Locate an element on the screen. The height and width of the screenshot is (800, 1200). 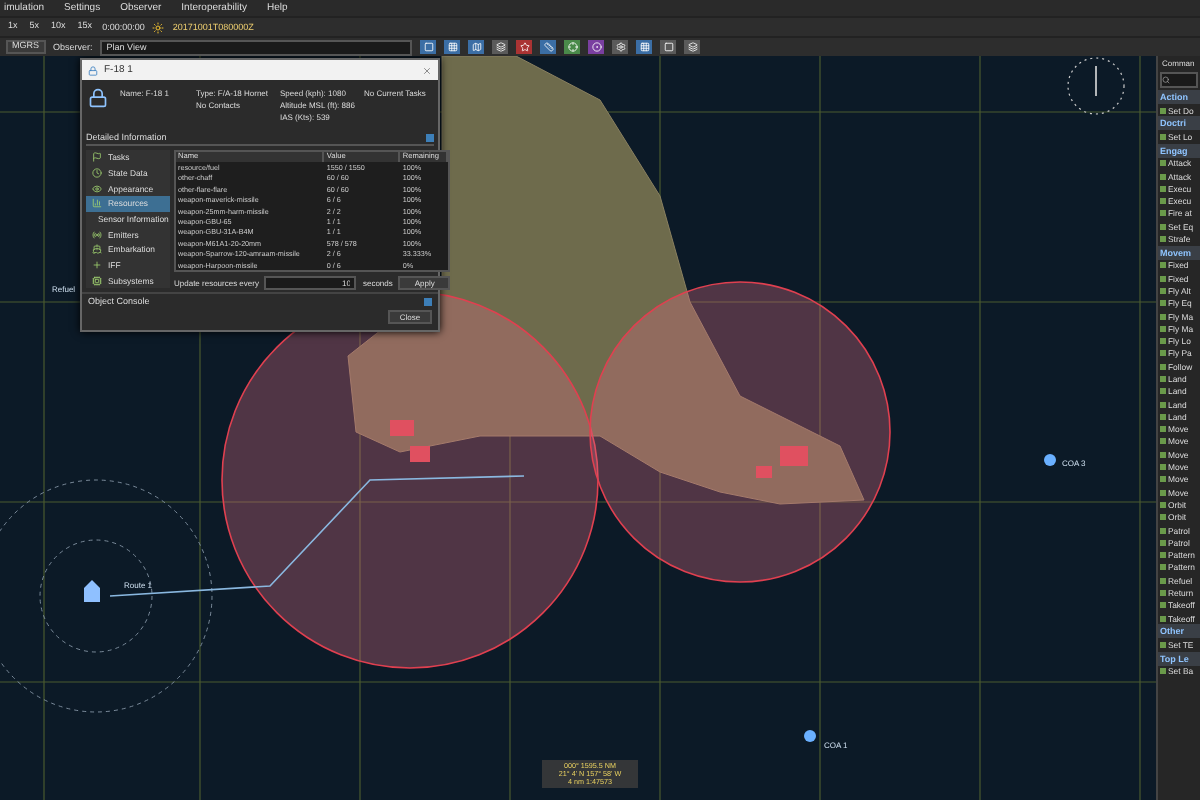
search-icon is located at coordinates (1166, 80).